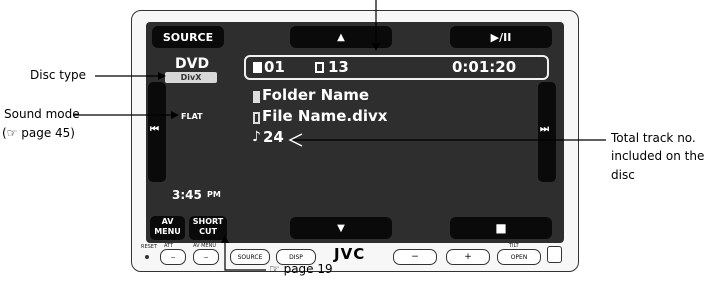 This screenshot has width=713, height=290. I want to click on page-ref-arrowhead, so click(225, 239).